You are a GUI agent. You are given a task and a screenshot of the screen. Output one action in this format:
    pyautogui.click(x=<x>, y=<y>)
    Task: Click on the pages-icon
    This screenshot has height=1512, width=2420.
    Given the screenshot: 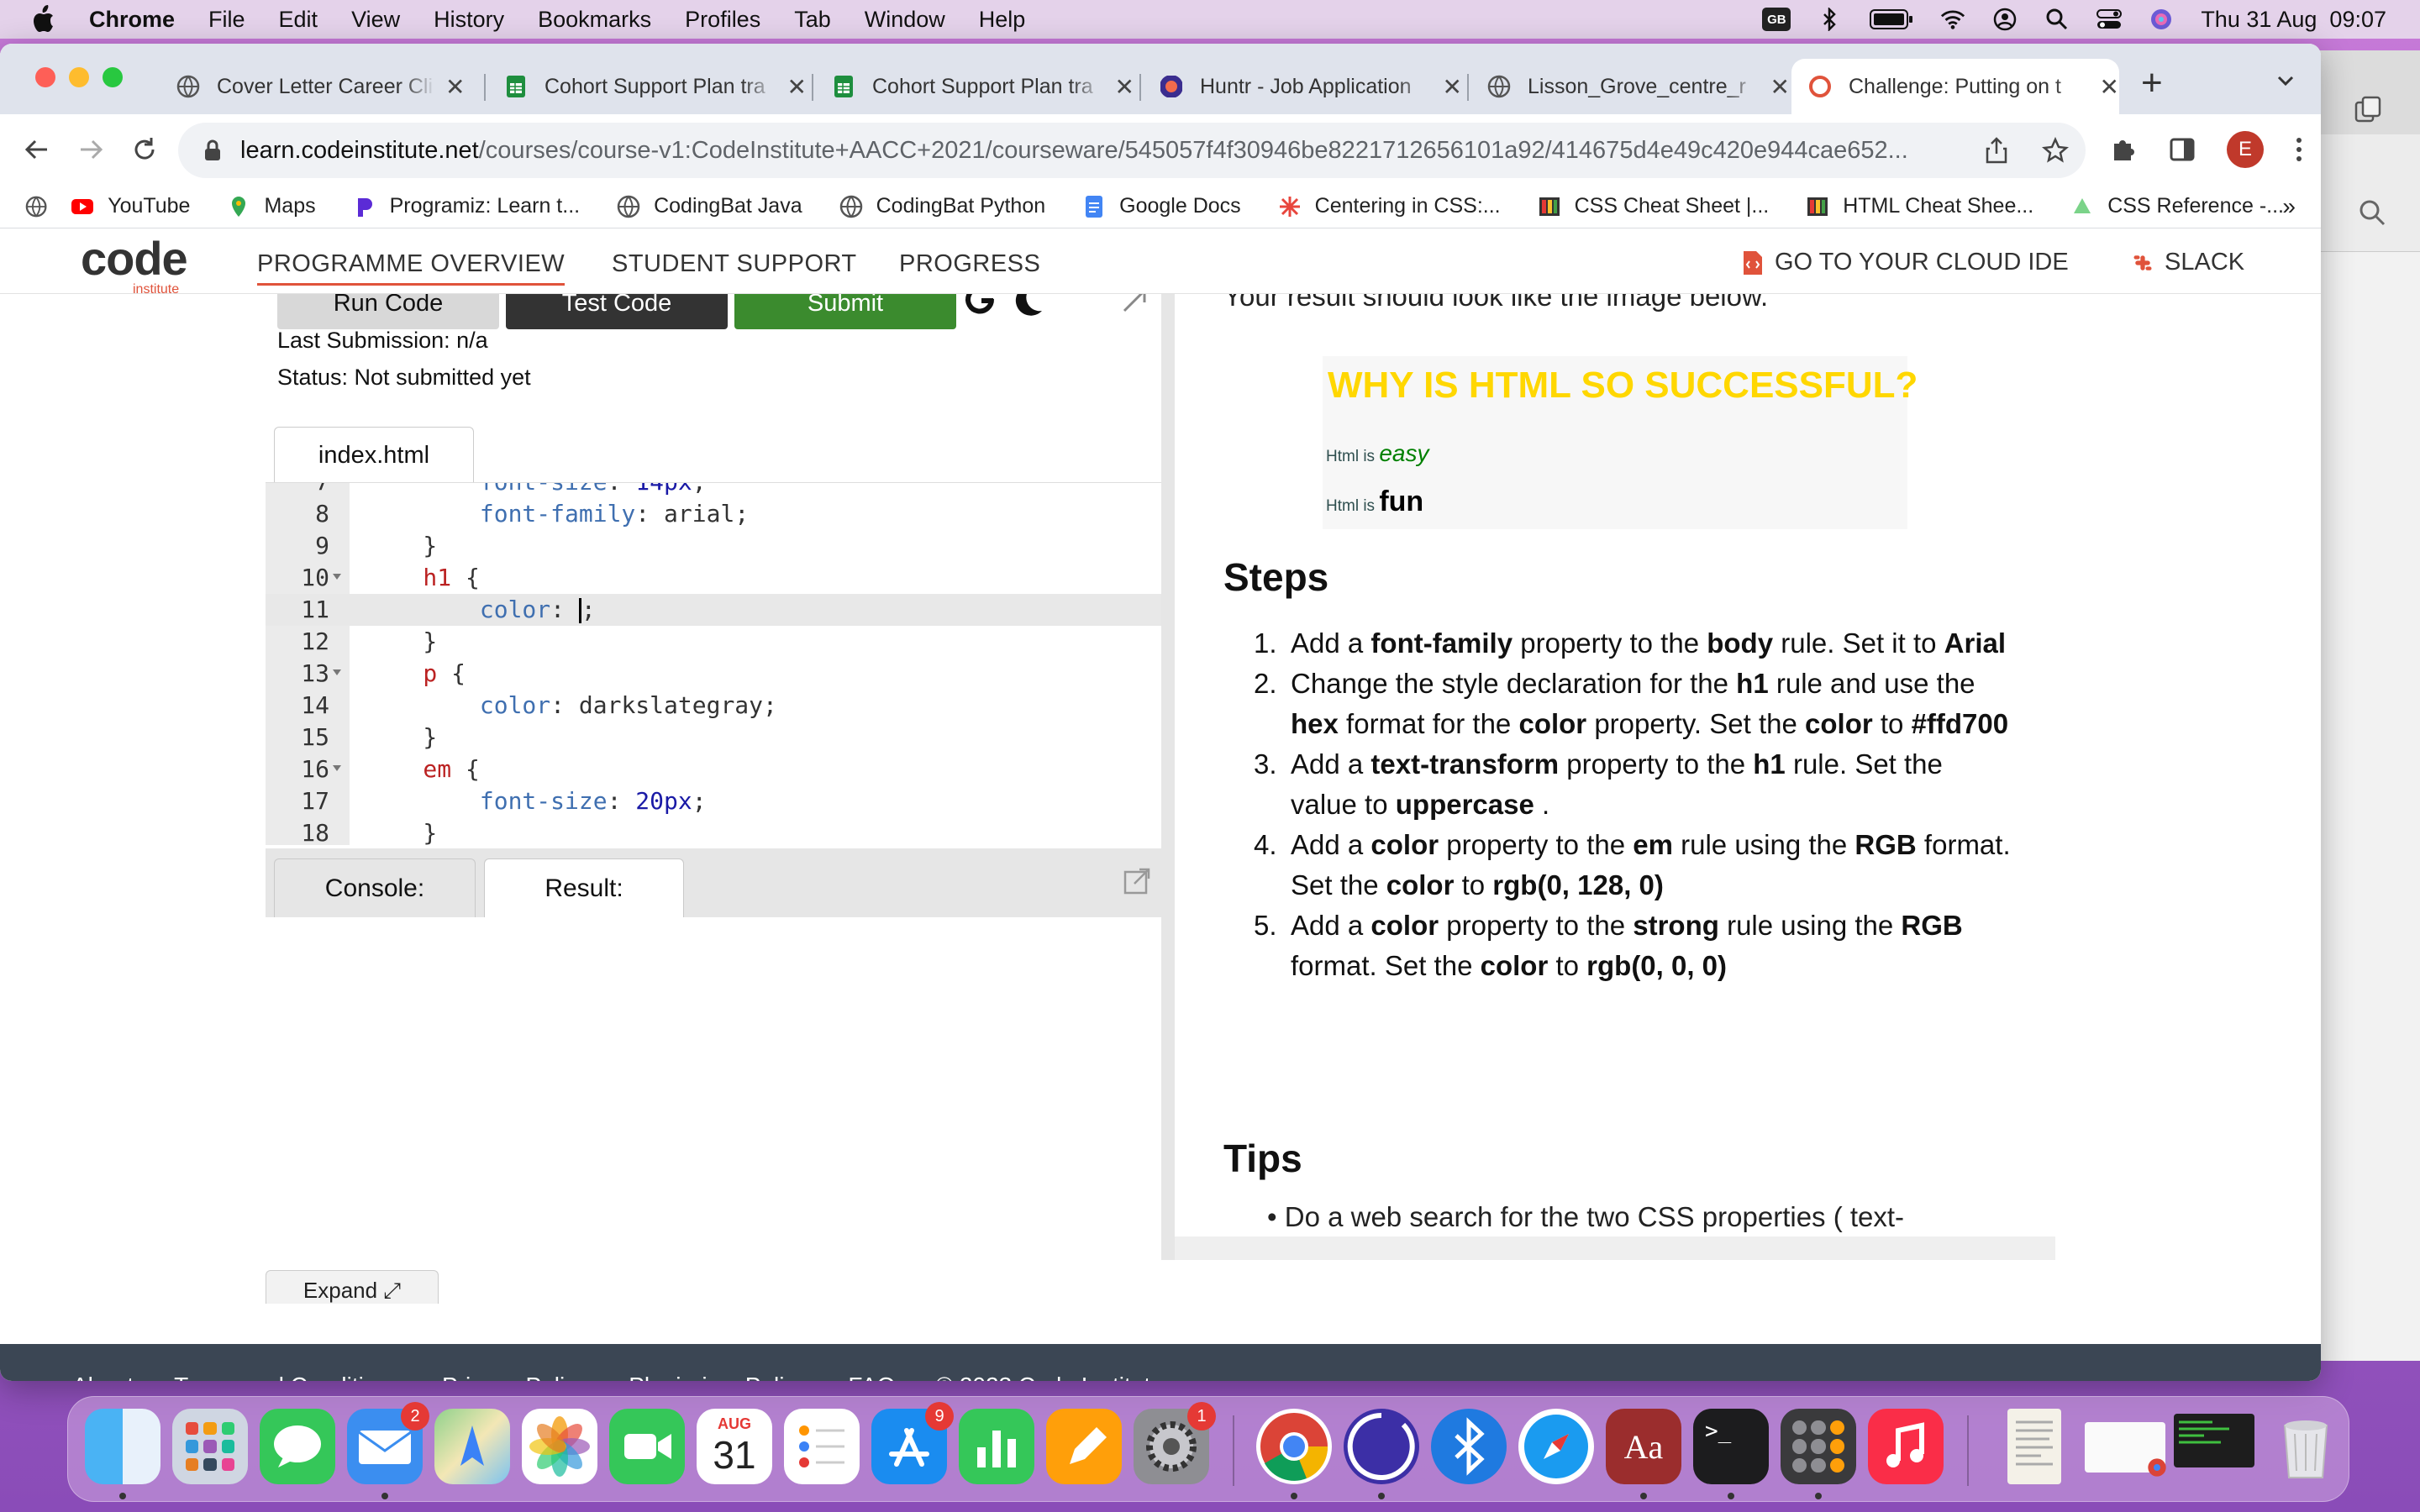 What is the action you would take?
    pyautogui.click(x=1084, y=1446)
    